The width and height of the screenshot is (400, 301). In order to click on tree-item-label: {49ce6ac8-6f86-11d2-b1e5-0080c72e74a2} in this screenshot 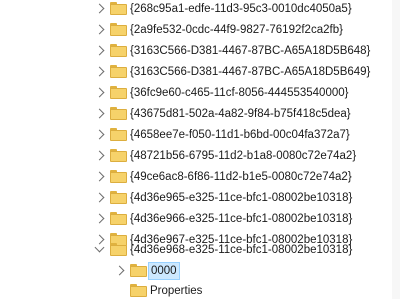, I will do `click(241, 177)`.